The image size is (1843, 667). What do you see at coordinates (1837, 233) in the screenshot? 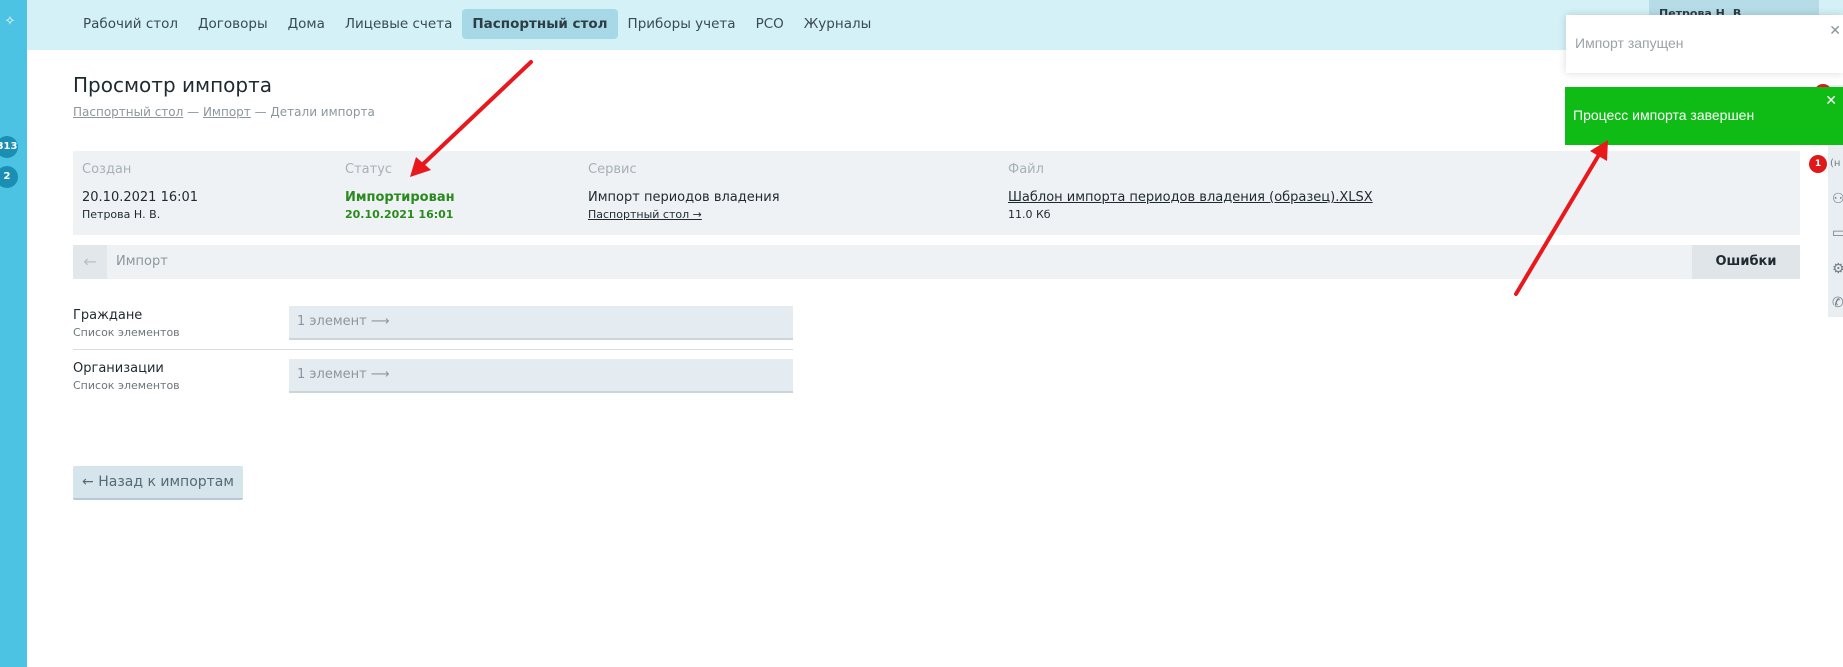
I see `chat-icon: ▭` at bounding box center [1837, 233].